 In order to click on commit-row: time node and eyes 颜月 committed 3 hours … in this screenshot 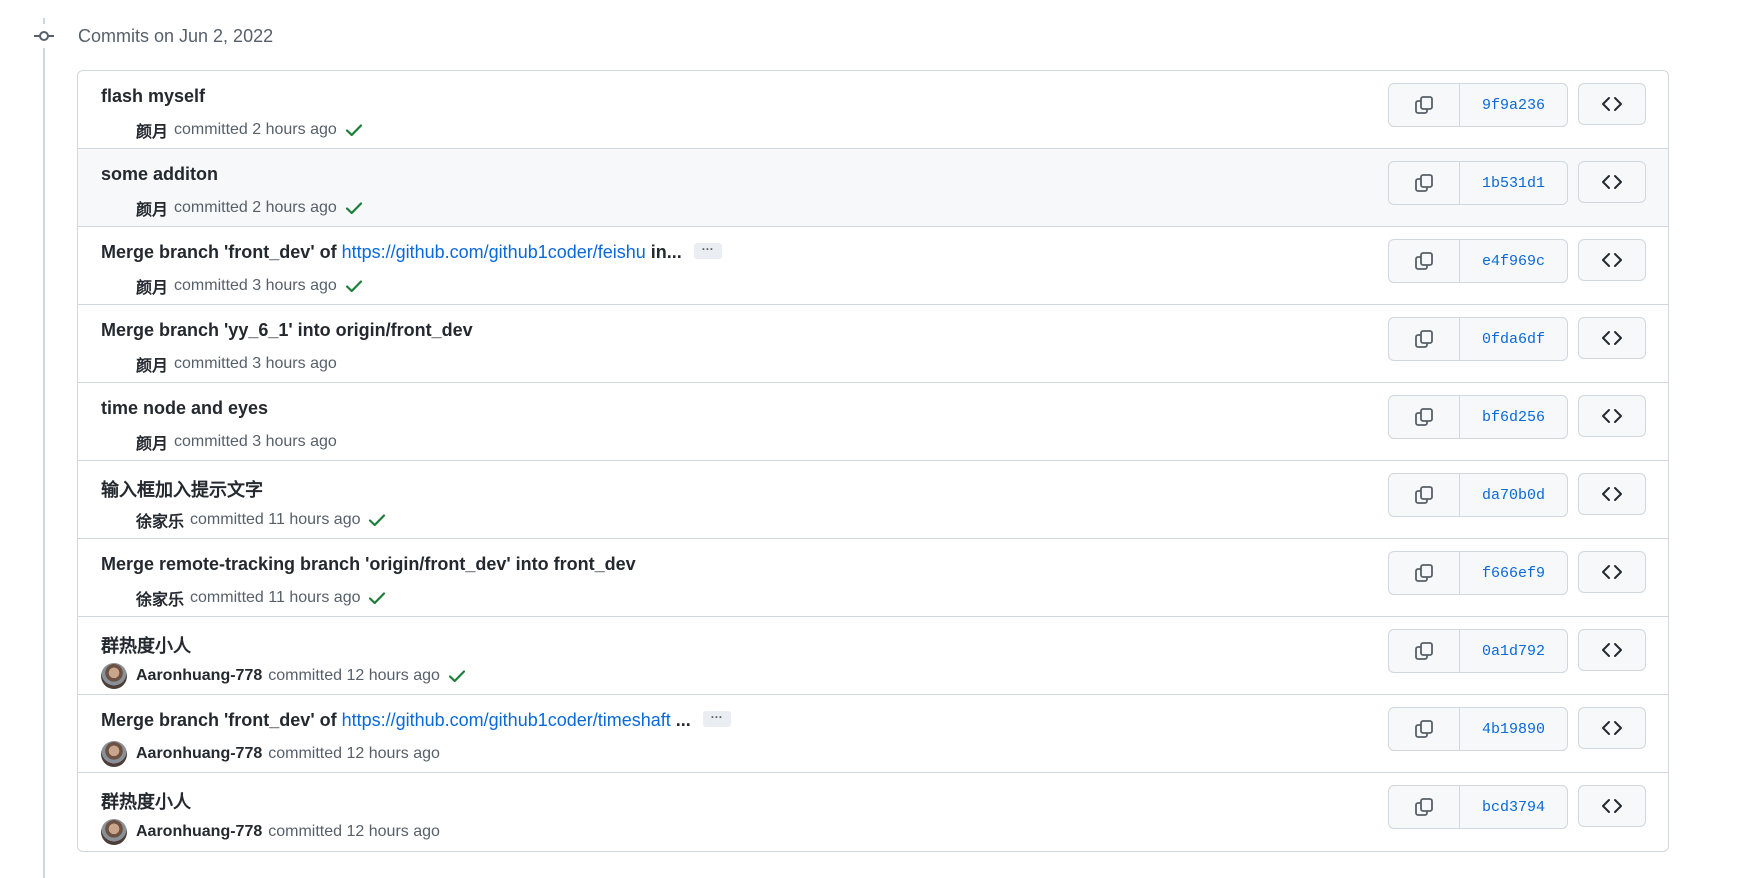, I will do `click(873, 422)`.